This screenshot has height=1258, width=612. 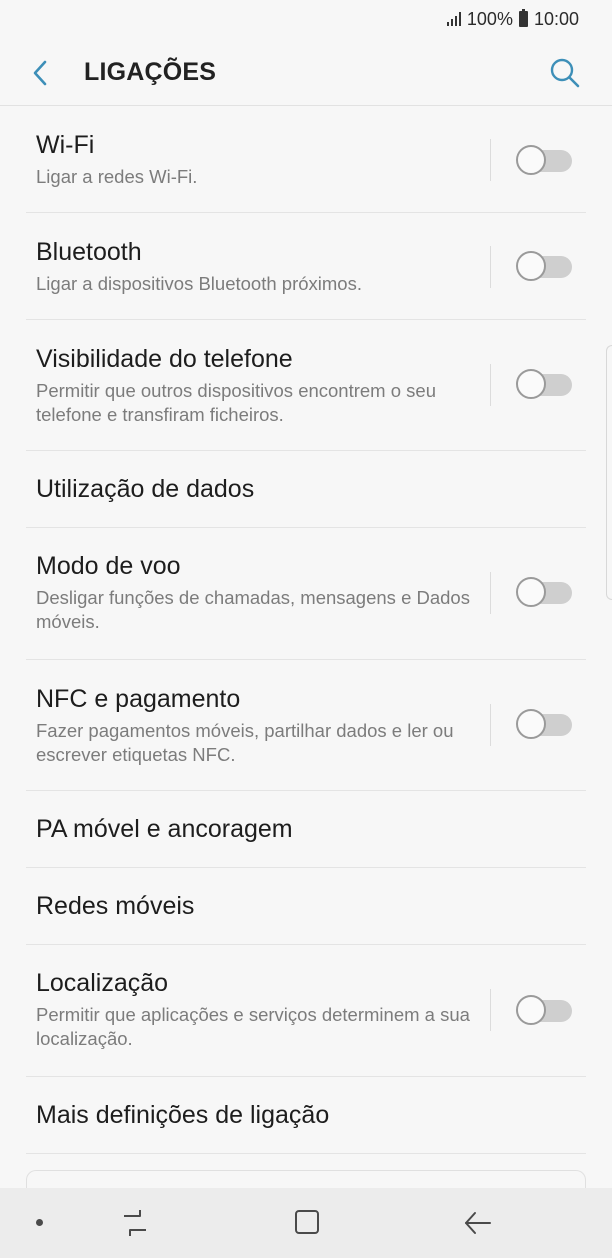 I want to click on list-item-hotspot-tethering: PA móvel e ancoragem, so click(x=306, y=829).